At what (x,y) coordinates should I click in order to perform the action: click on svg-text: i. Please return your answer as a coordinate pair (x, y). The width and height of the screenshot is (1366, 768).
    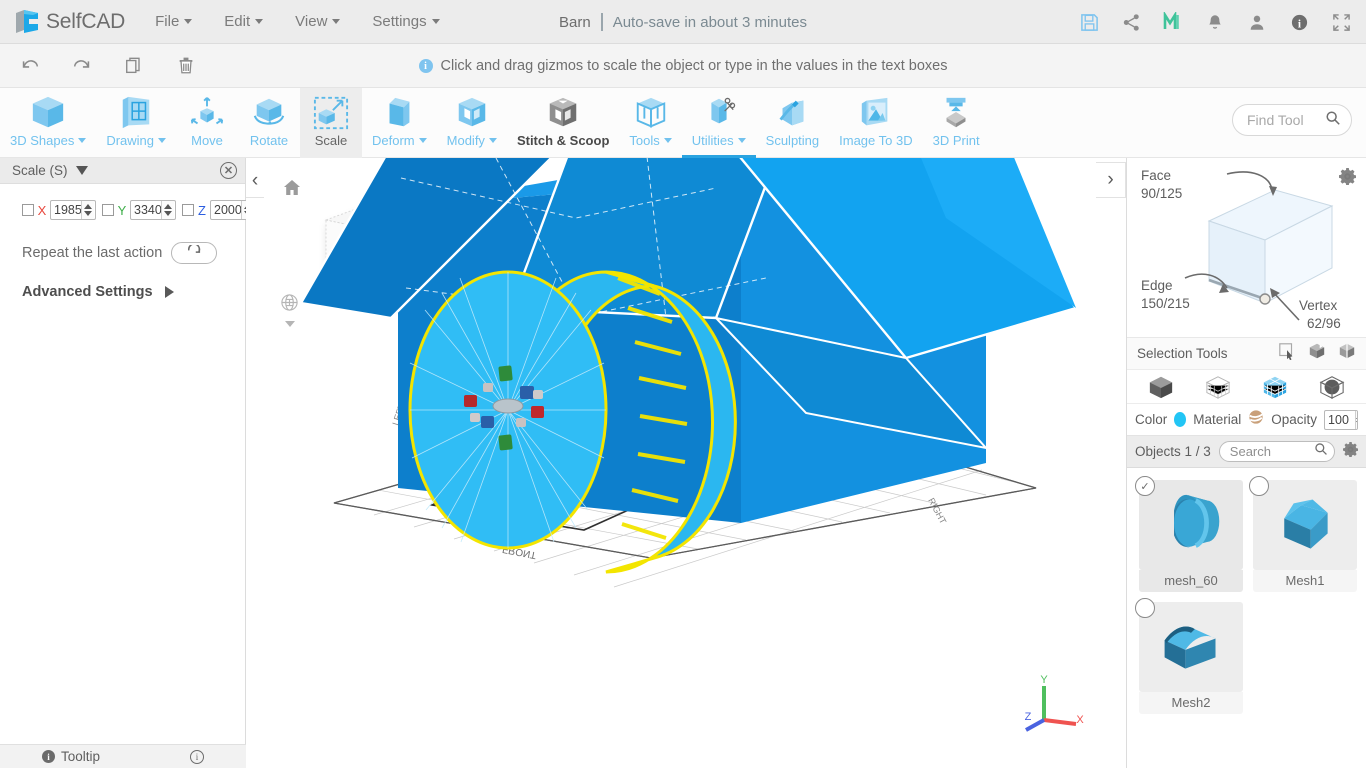
    Looking at the image, I should click on (1298, 24).